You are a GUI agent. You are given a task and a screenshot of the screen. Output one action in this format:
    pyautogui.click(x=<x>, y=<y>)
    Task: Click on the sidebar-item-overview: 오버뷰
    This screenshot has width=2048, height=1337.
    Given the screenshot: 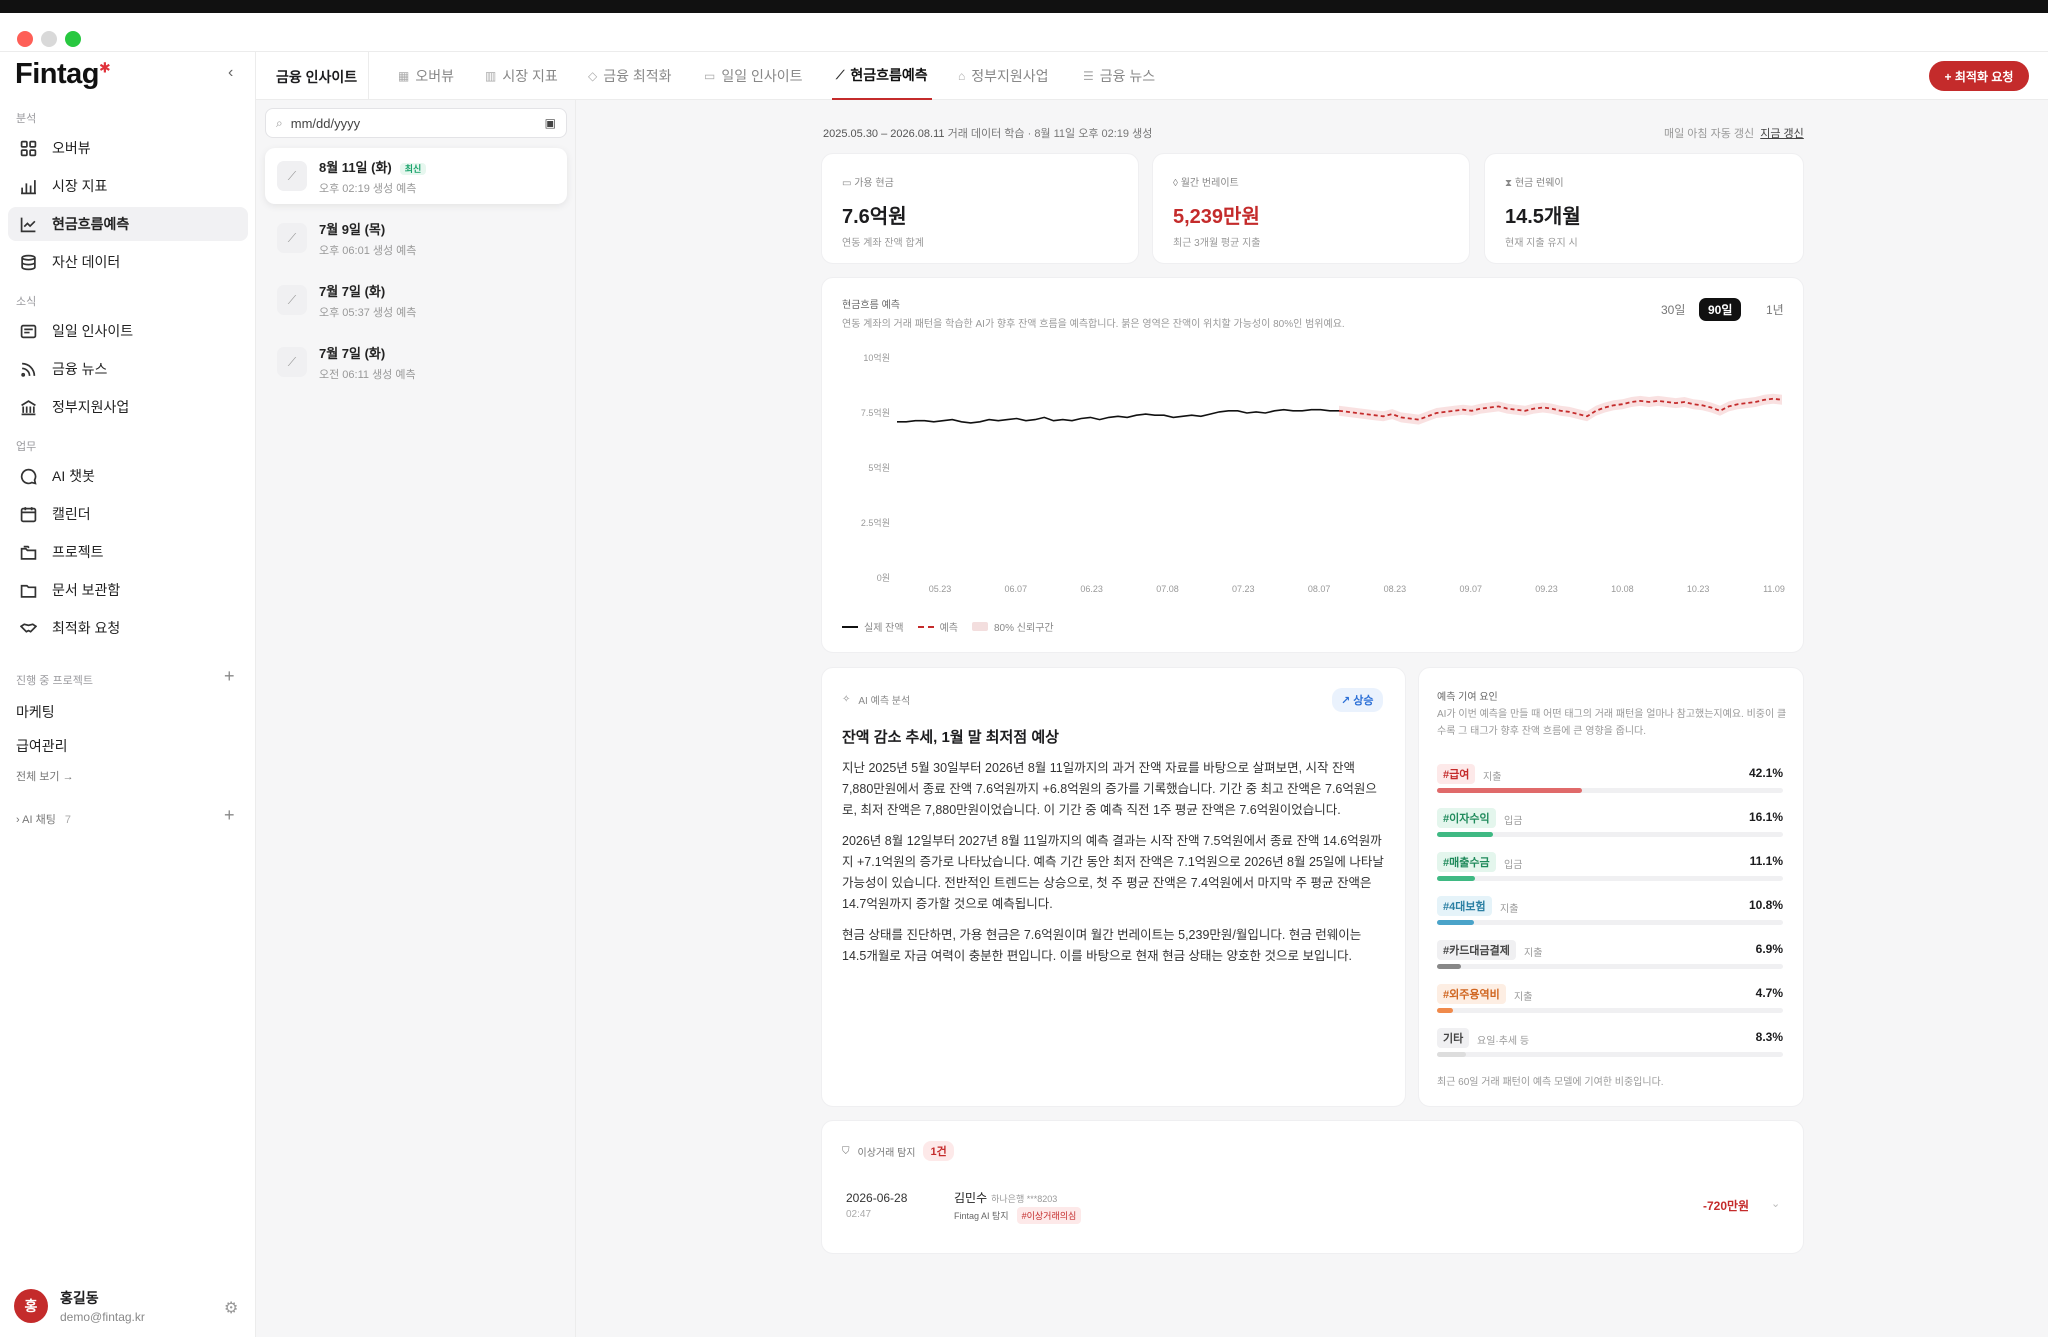 What is the action you would take?
    pyautogui.click(x=128, y=148)
    